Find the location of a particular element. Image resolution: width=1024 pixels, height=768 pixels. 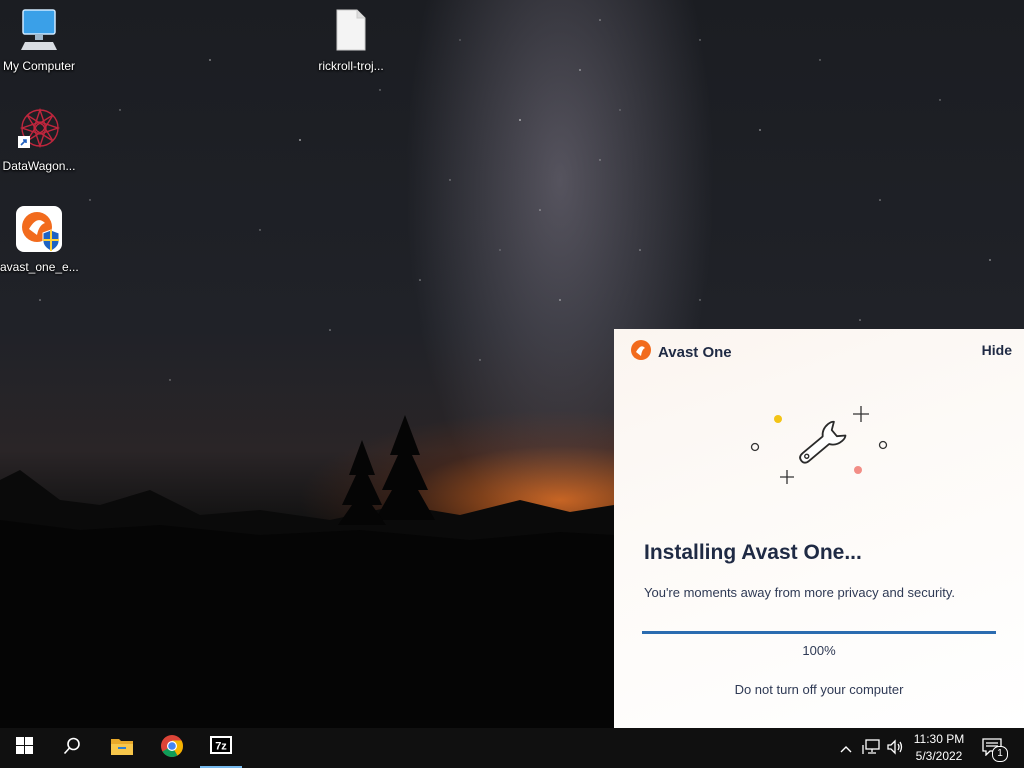

desktop-icon-label: My Computer is located at coordinates (39, 66).